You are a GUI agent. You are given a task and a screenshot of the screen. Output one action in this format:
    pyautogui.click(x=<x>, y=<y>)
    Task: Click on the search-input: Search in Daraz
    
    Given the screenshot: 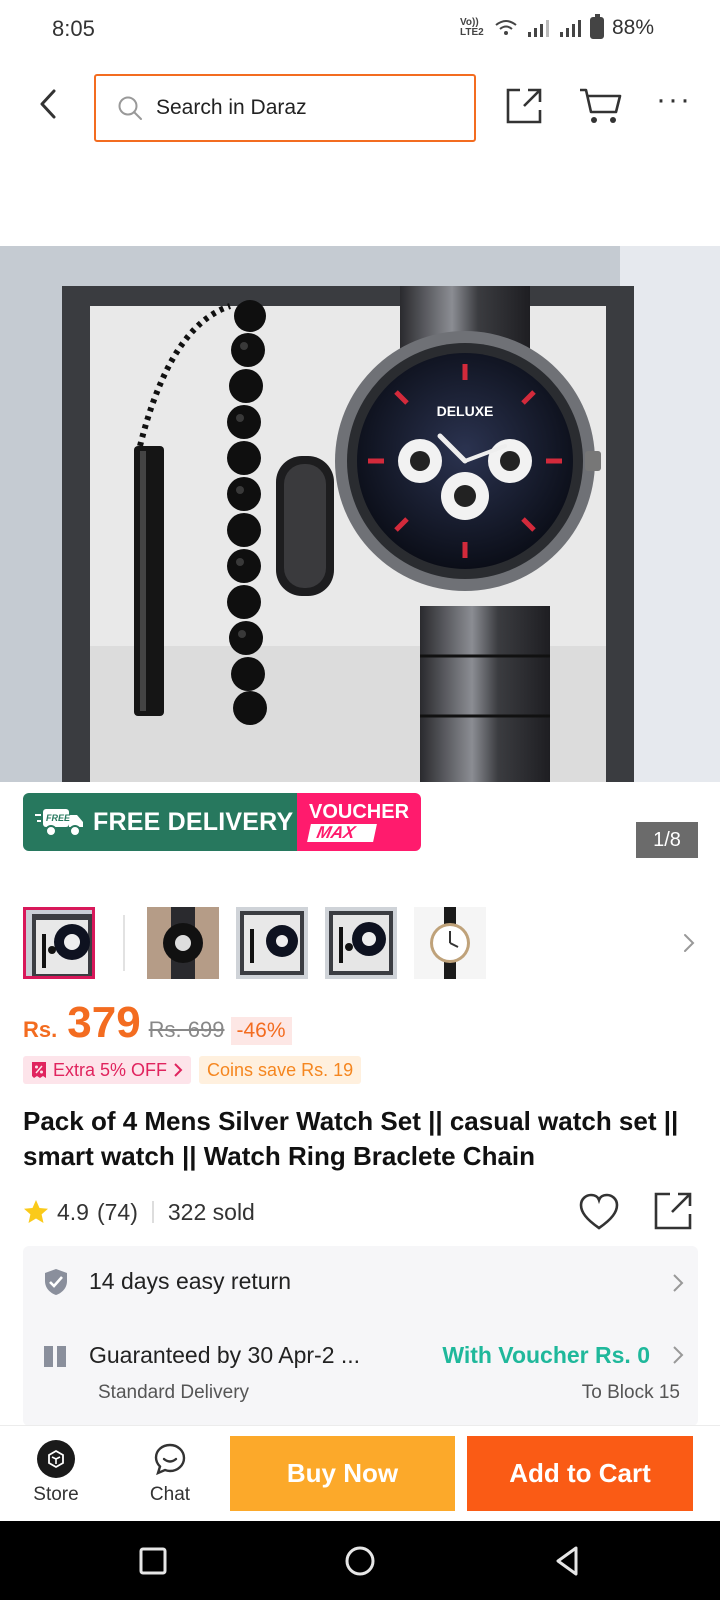 What is the action you would take?
    pyautogui.click(x=285, y=108)
    